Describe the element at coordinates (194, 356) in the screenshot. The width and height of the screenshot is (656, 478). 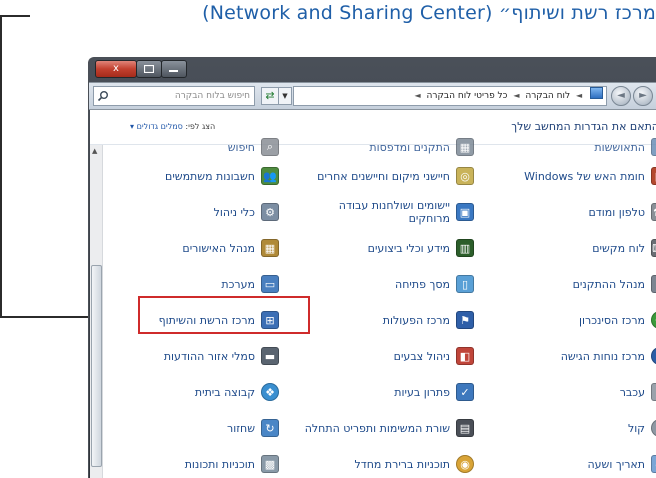
I see `list-item-notification-icons: ▬ סמלי אזור ההודעות` at that location.